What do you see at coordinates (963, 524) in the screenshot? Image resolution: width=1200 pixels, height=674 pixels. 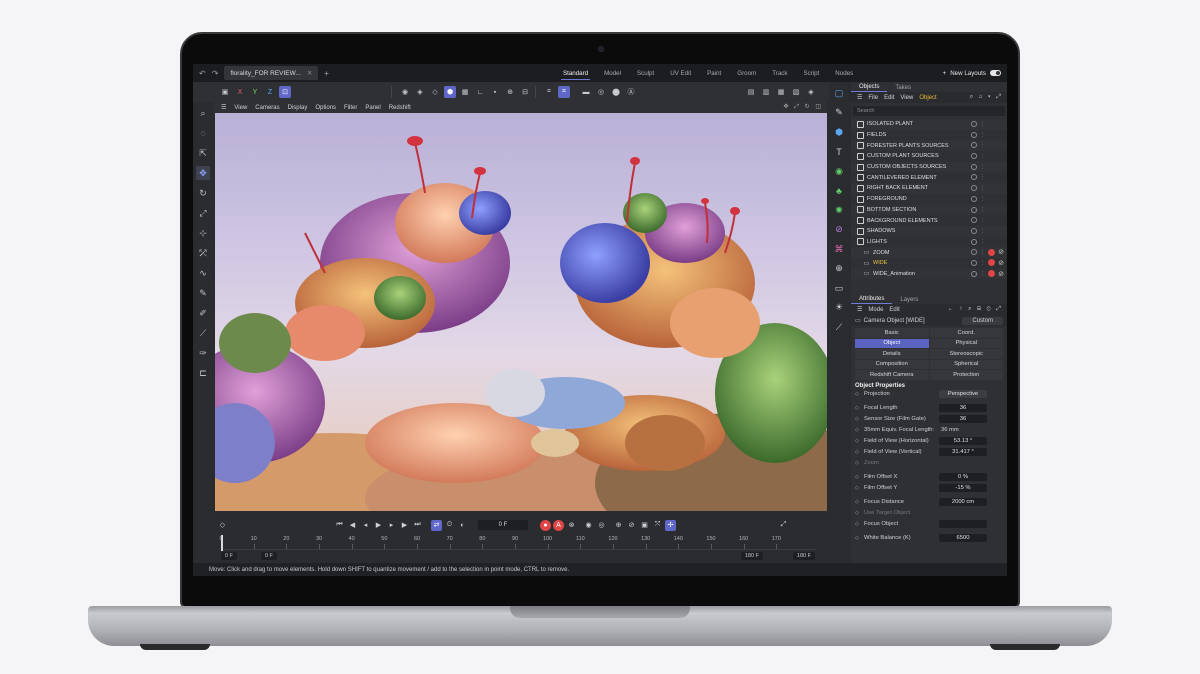 I see `property-value-field` at bounding box center [963, 524].